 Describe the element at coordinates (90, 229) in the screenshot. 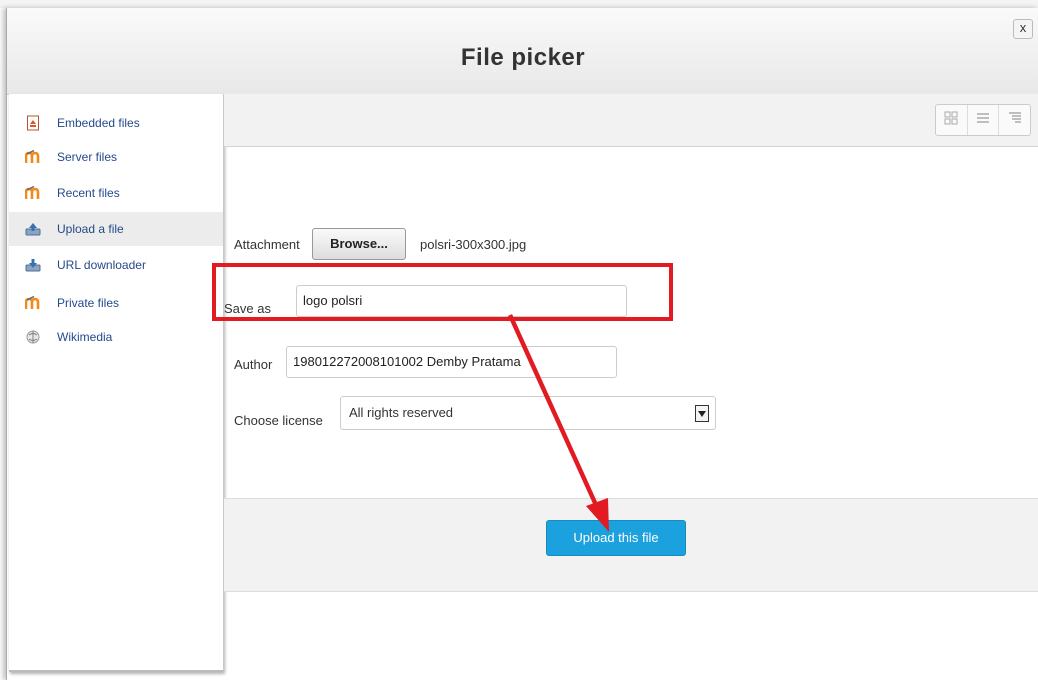

I see `sidebar-item-label: Upload a file` at that location.